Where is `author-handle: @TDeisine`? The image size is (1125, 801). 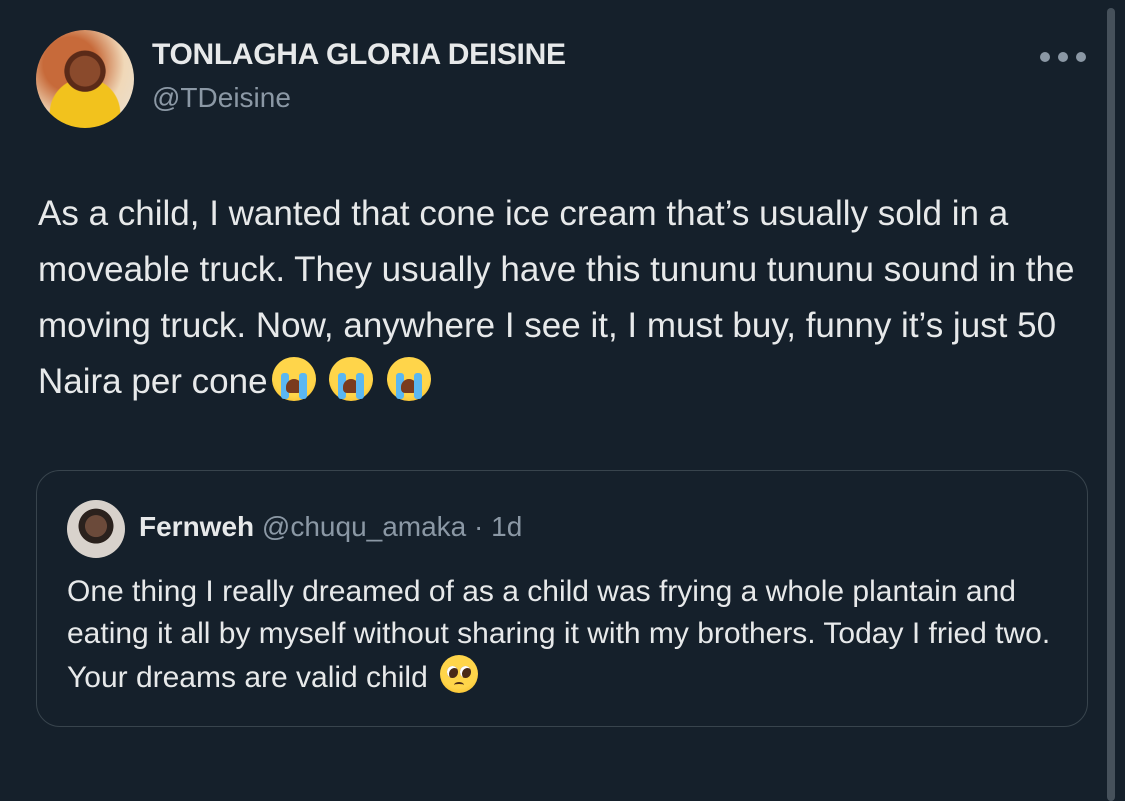
author-handle: @TDeisine is located at coordinates (221, 98).